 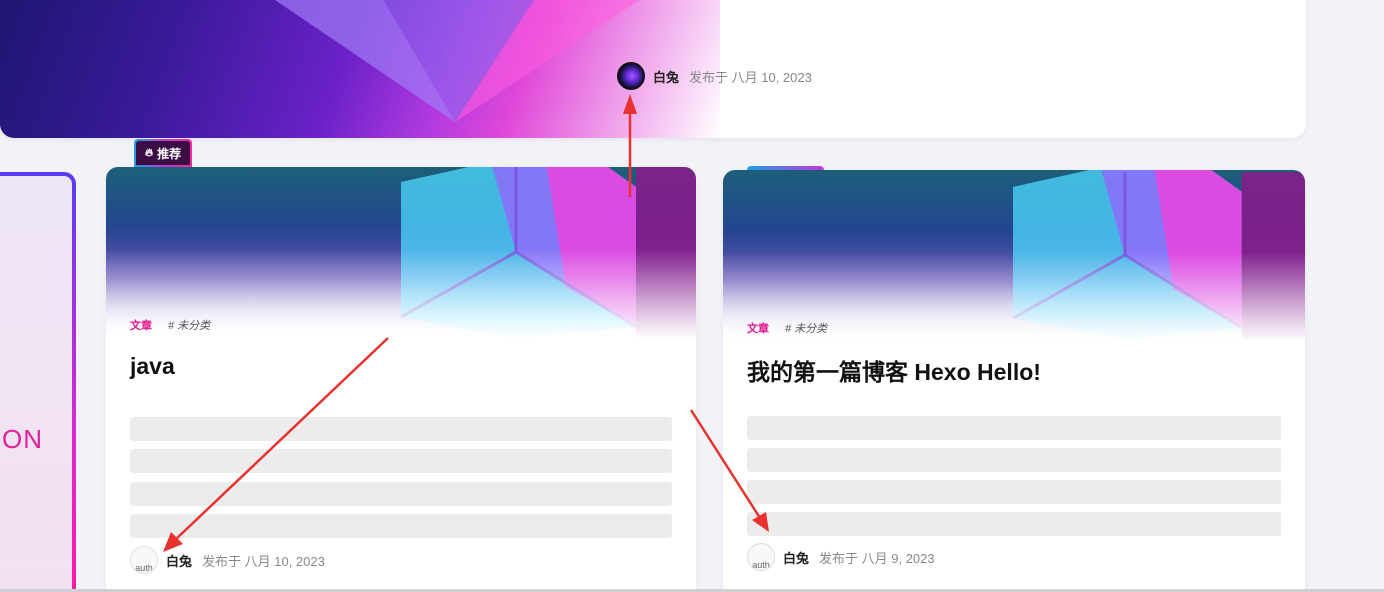 What do you see at coordinates (894, 370) in the screenshot?
I see `post-title: 我的第一篇博客 Hexo Hello!` at bounding box center [894, 370].